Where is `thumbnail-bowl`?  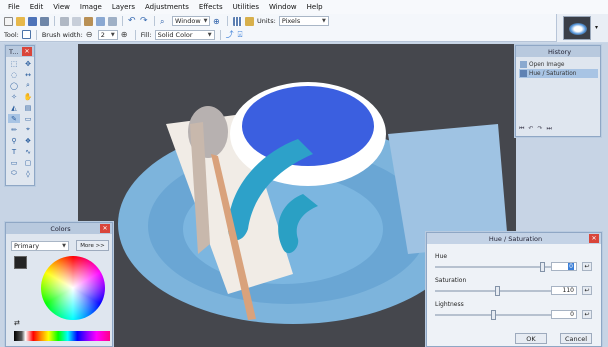
thumbnail-bowl is located at coordinates (578, 29).